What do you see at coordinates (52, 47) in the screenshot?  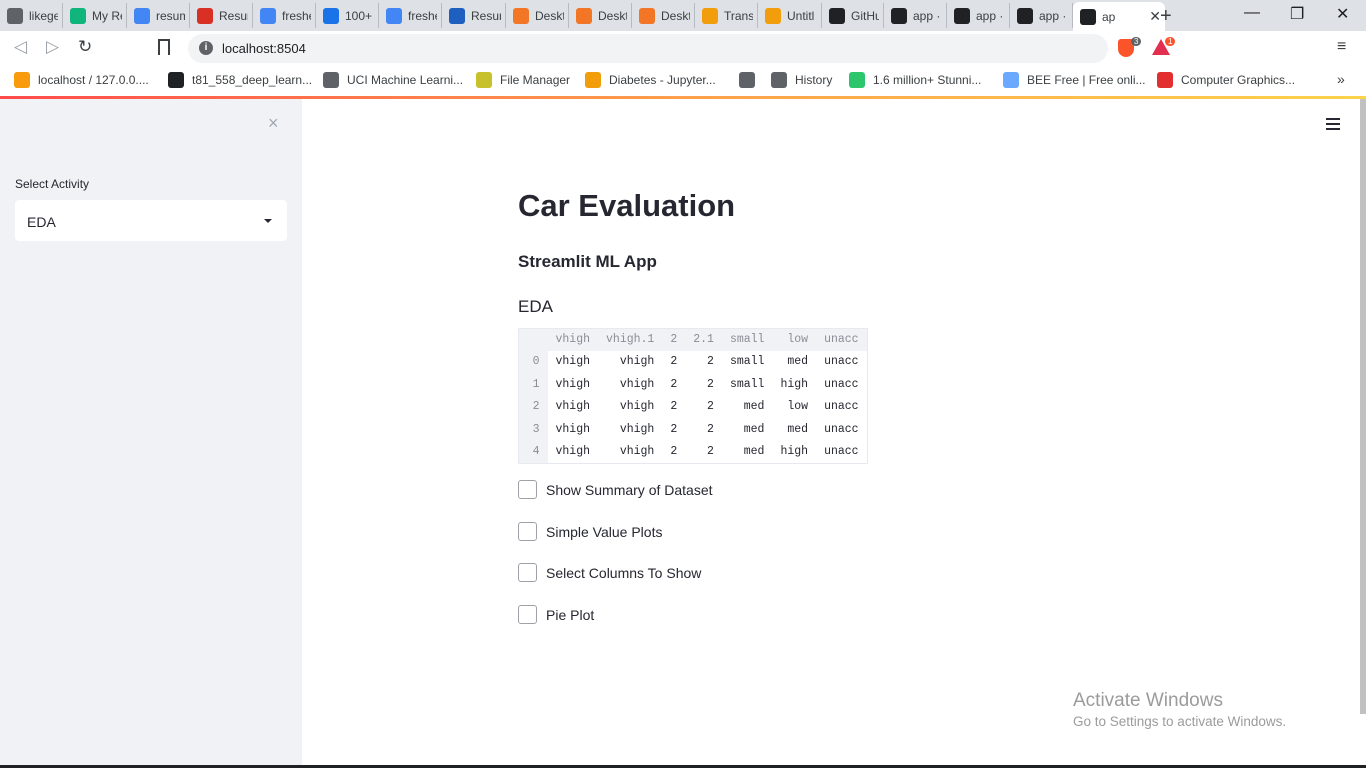 I see `forward-icon: ▷` at bounding box center [52, 47].